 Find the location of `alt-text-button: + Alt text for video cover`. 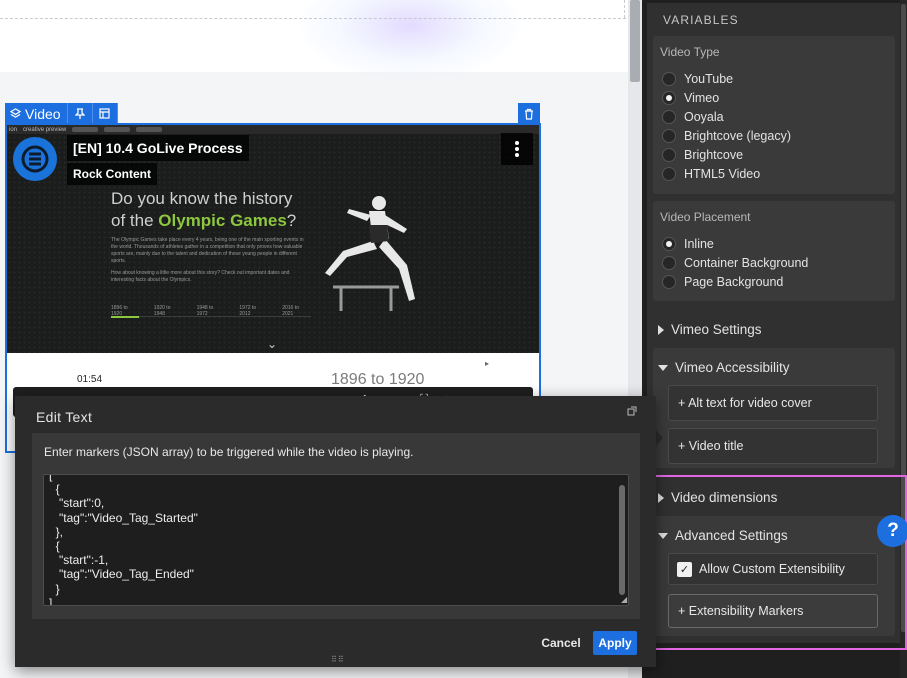

alt-text-button: + Alt text for video cover is located at coordinates (773, 403).